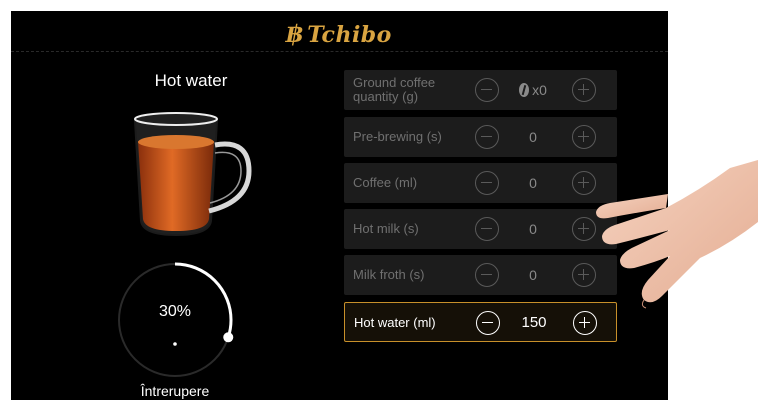  I want to click on setting-value: 150, so click(534, 323).